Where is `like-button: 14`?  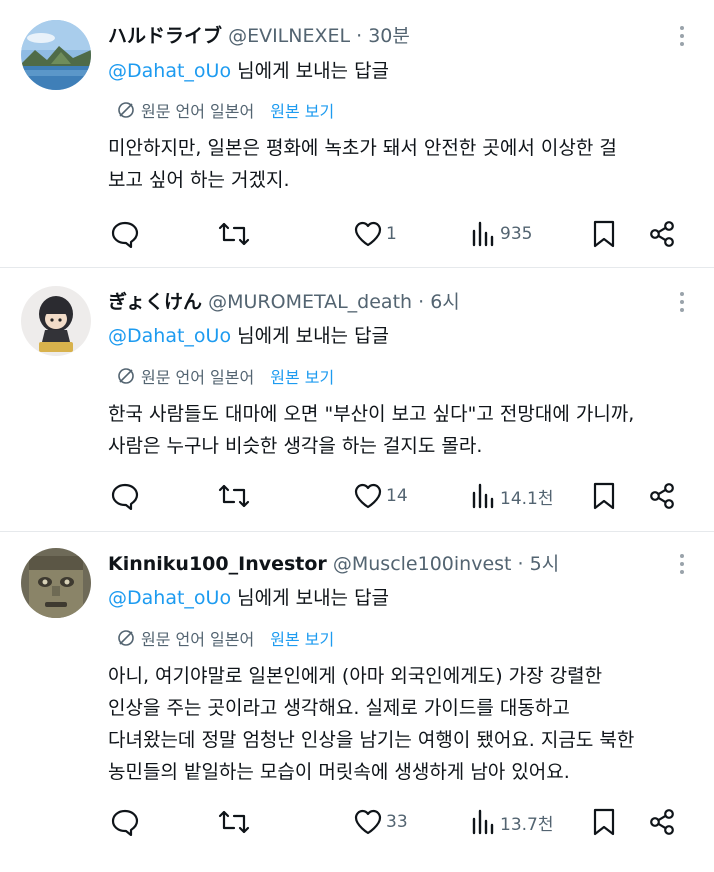 like-button: 14 is located at coordinates (381, 496).